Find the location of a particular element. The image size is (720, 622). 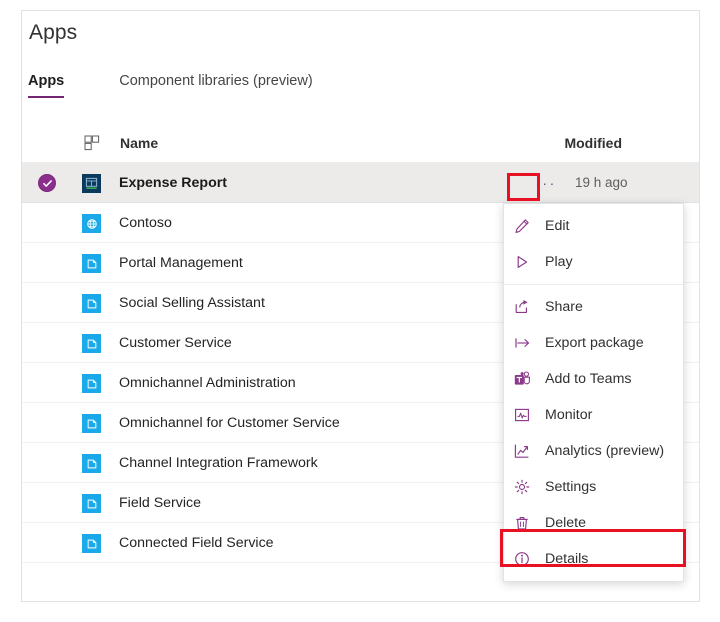

menu-item-add-to-teams: Add to Teams is located at coordinates (593, 379).